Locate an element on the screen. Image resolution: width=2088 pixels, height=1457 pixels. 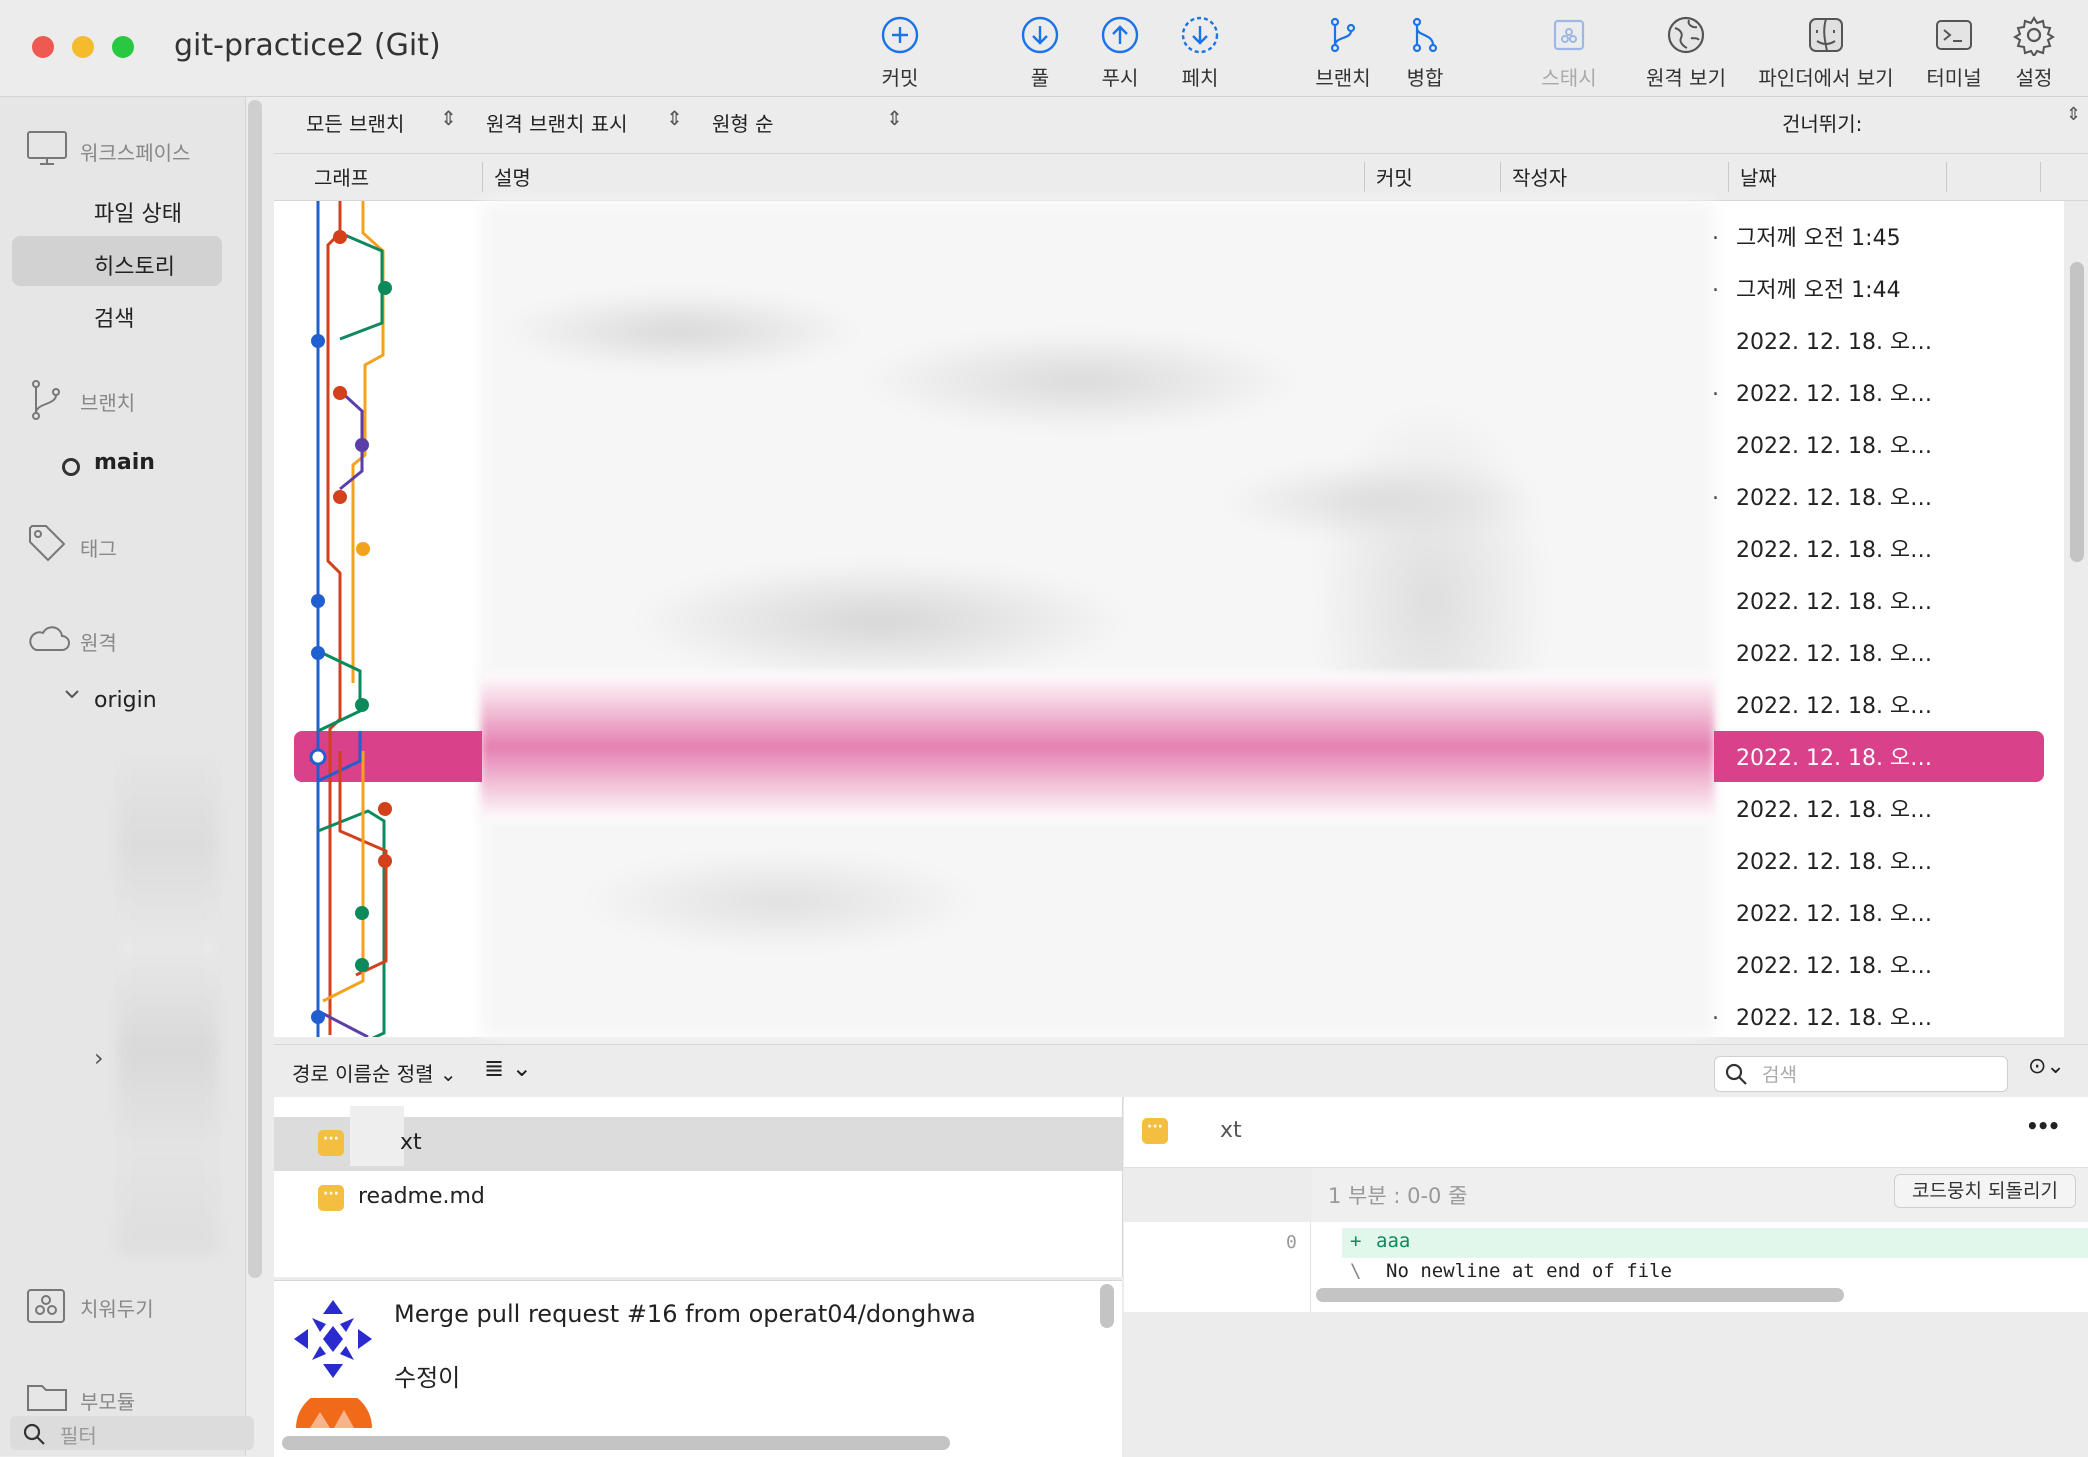
jump-to-label: 건너뛰기: is located at coordinates (1822, 124).